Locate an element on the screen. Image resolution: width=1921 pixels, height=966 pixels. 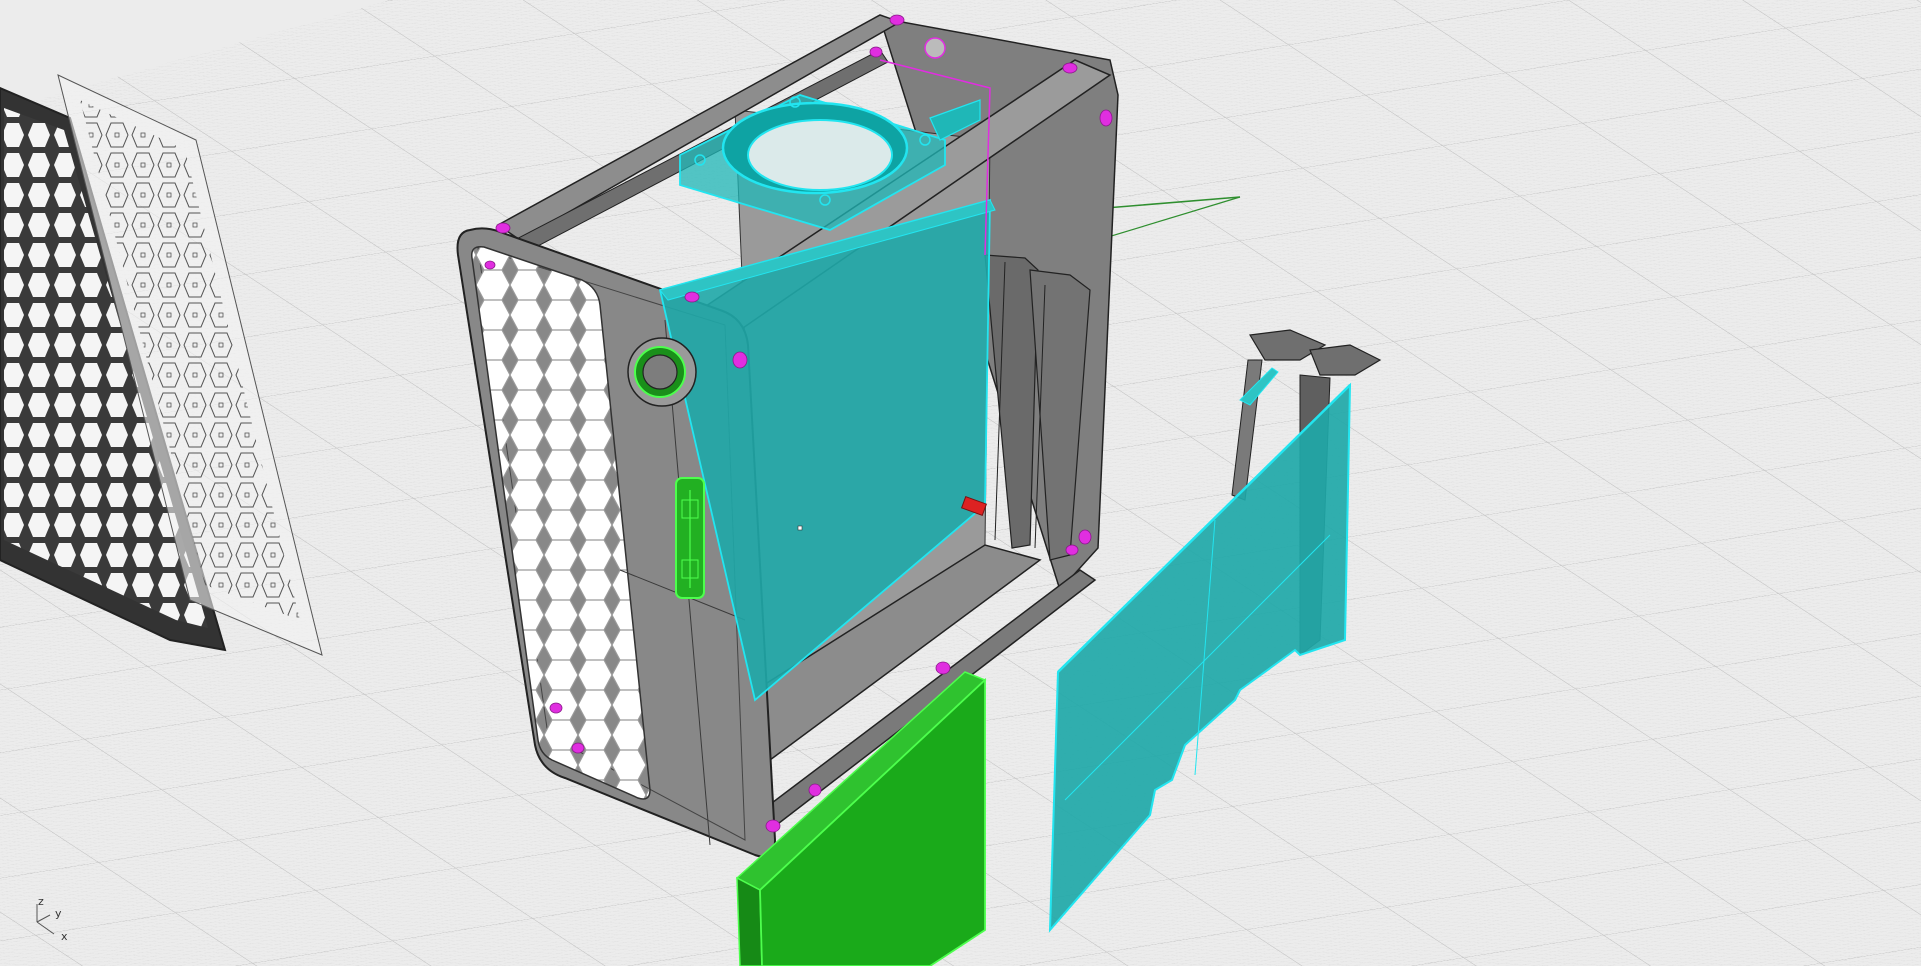
mount-hole is located at coordinates (935, 48).